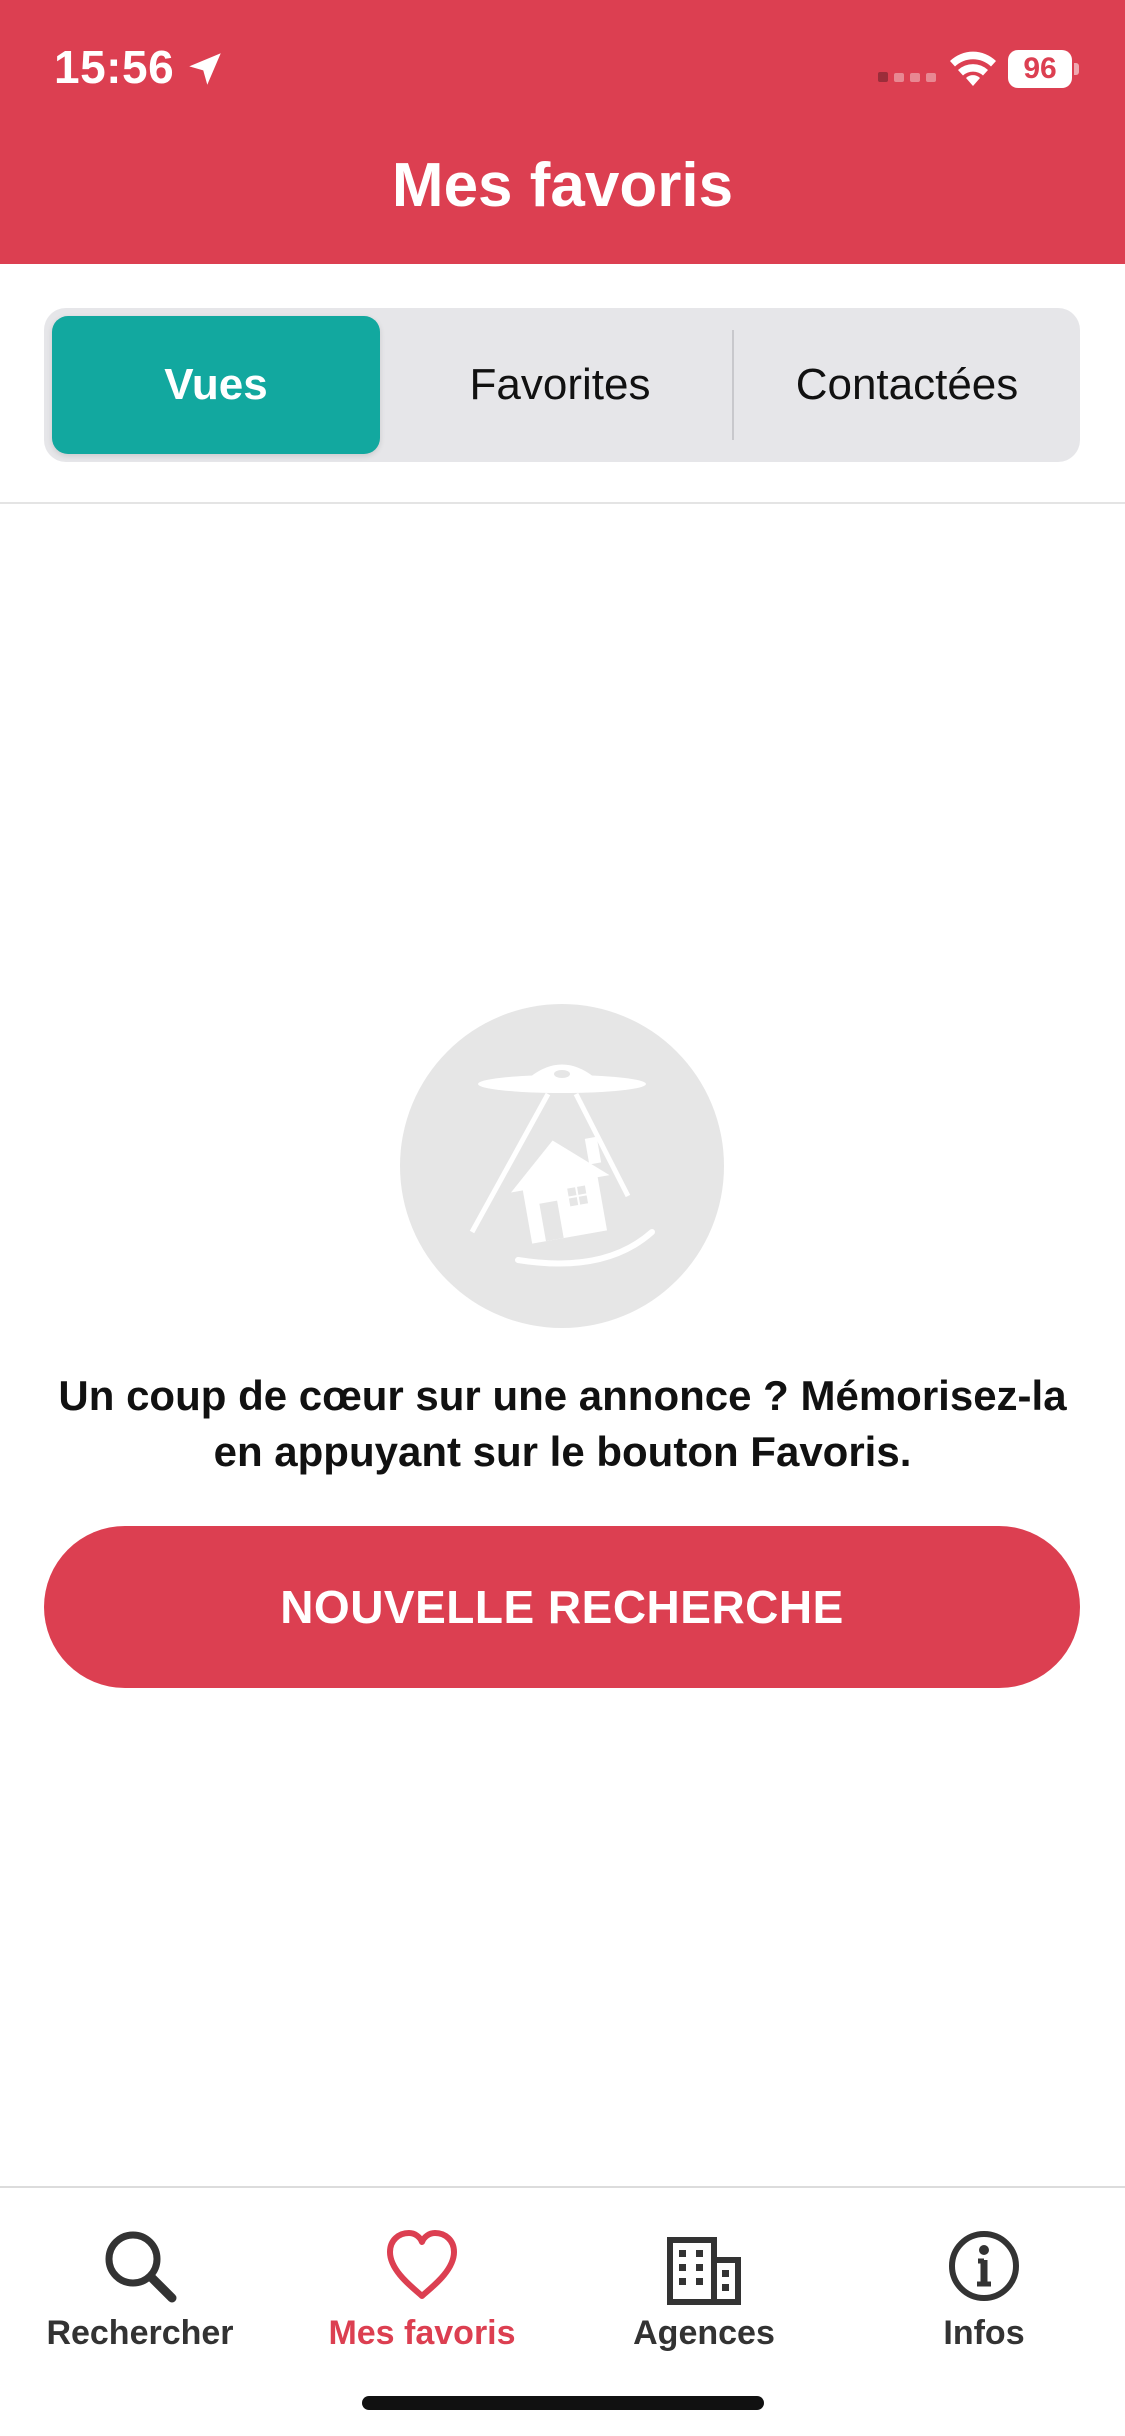  I want to click on signal-icon, so click(907, 77).